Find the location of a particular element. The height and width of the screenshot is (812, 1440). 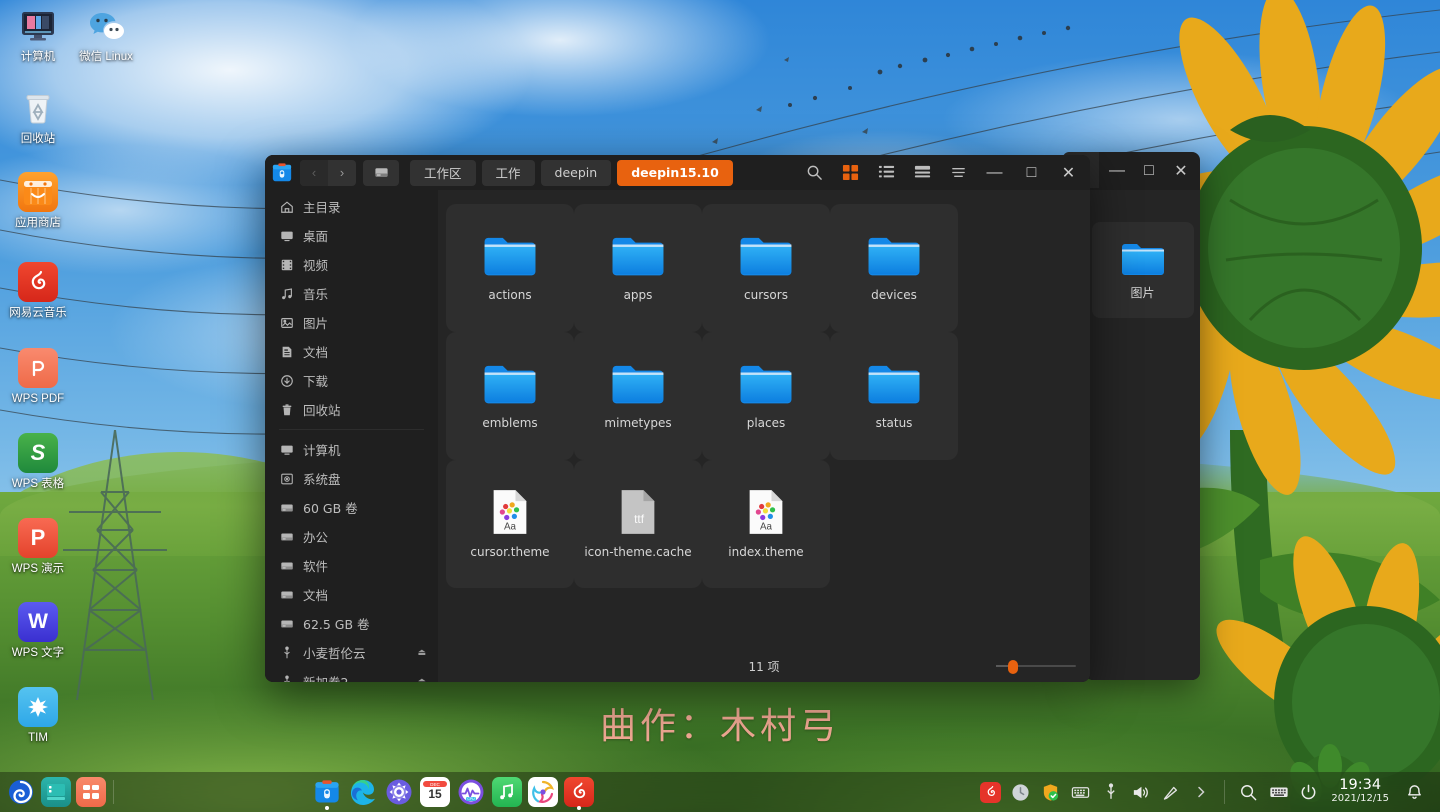

keyboard-layout-icon is located at coordinates (1080, 792).